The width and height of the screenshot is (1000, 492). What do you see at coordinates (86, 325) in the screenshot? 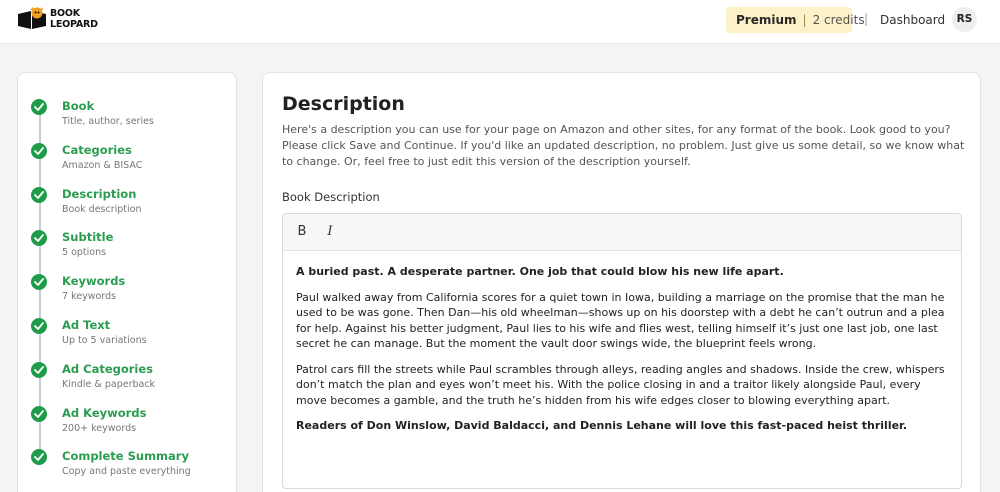
I see `step-title: Ad Text` at bounding box center [86, 325].